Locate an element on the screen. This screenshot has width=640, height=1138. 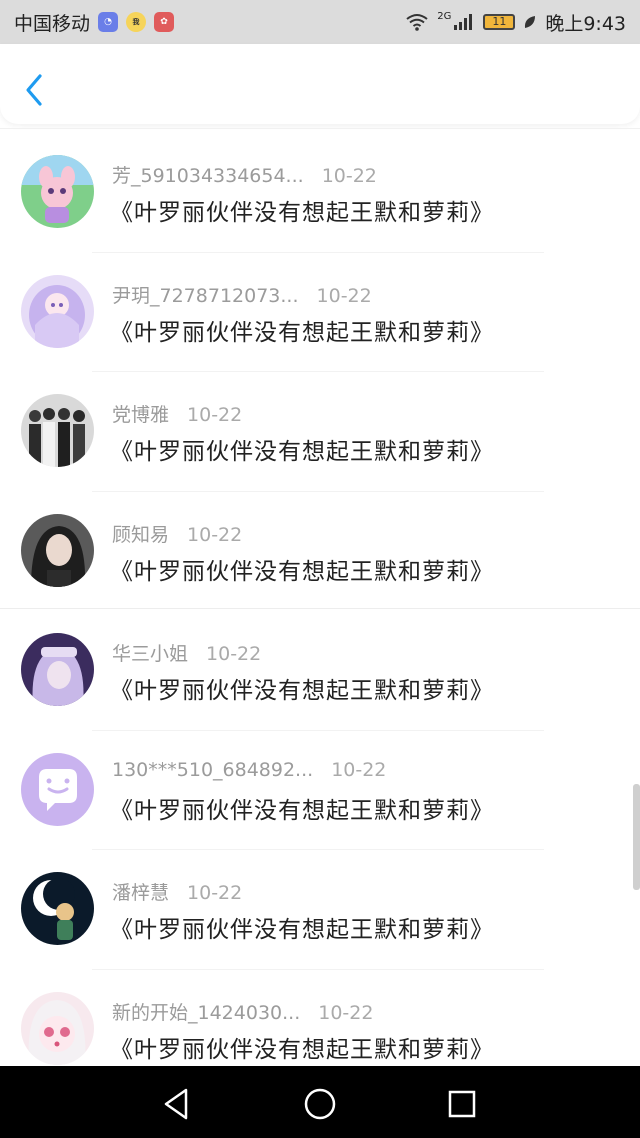
top-bar is located at coordinates (320, 84).